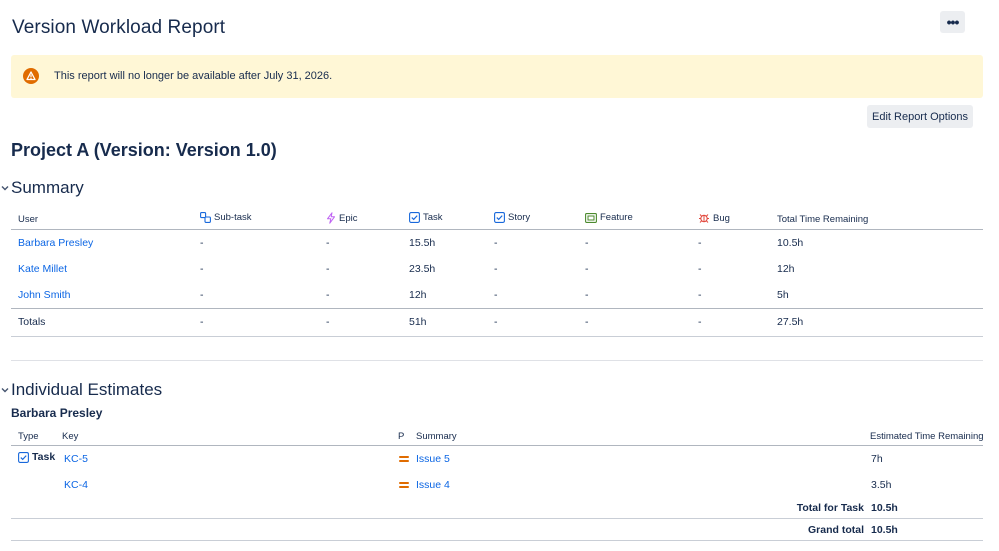 This screenshot has width=999, height=551. Describe the element at coordinates (591, 217) in the screenshot. I see `feature-icon` at that location.